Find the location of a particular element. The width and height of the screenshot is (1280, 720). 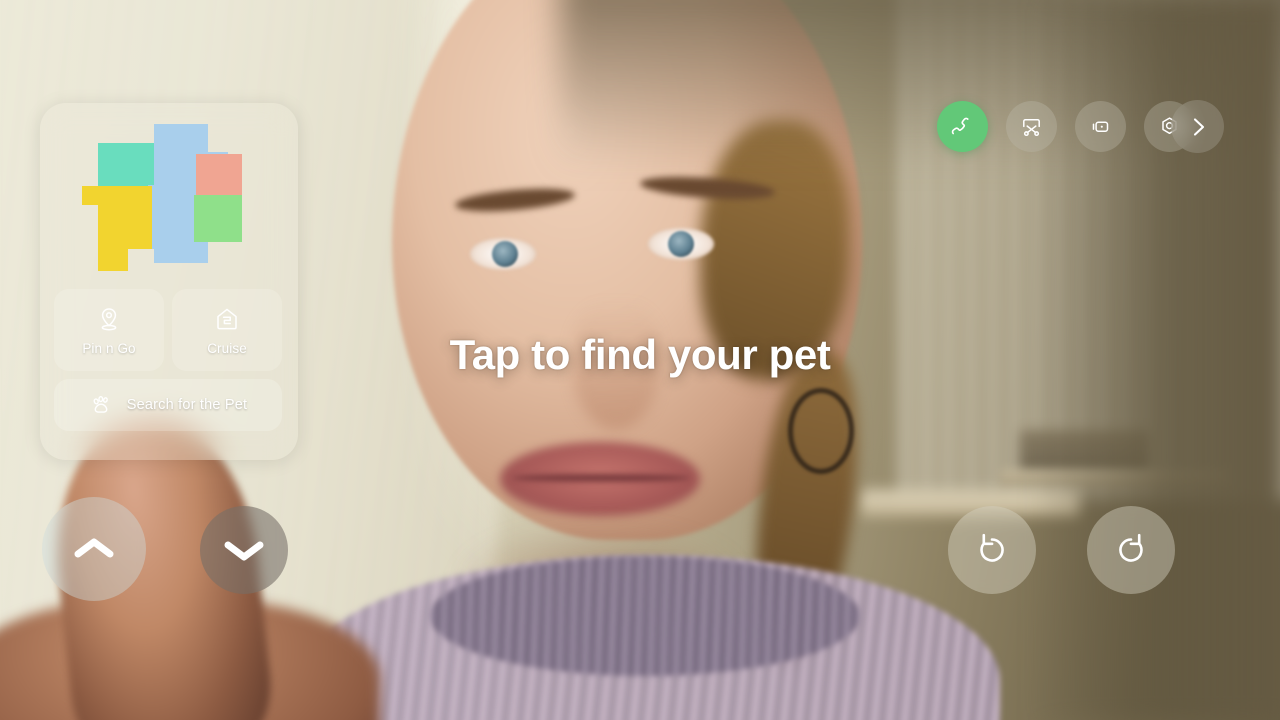

mow-button is located at coordinates (1031, 126).